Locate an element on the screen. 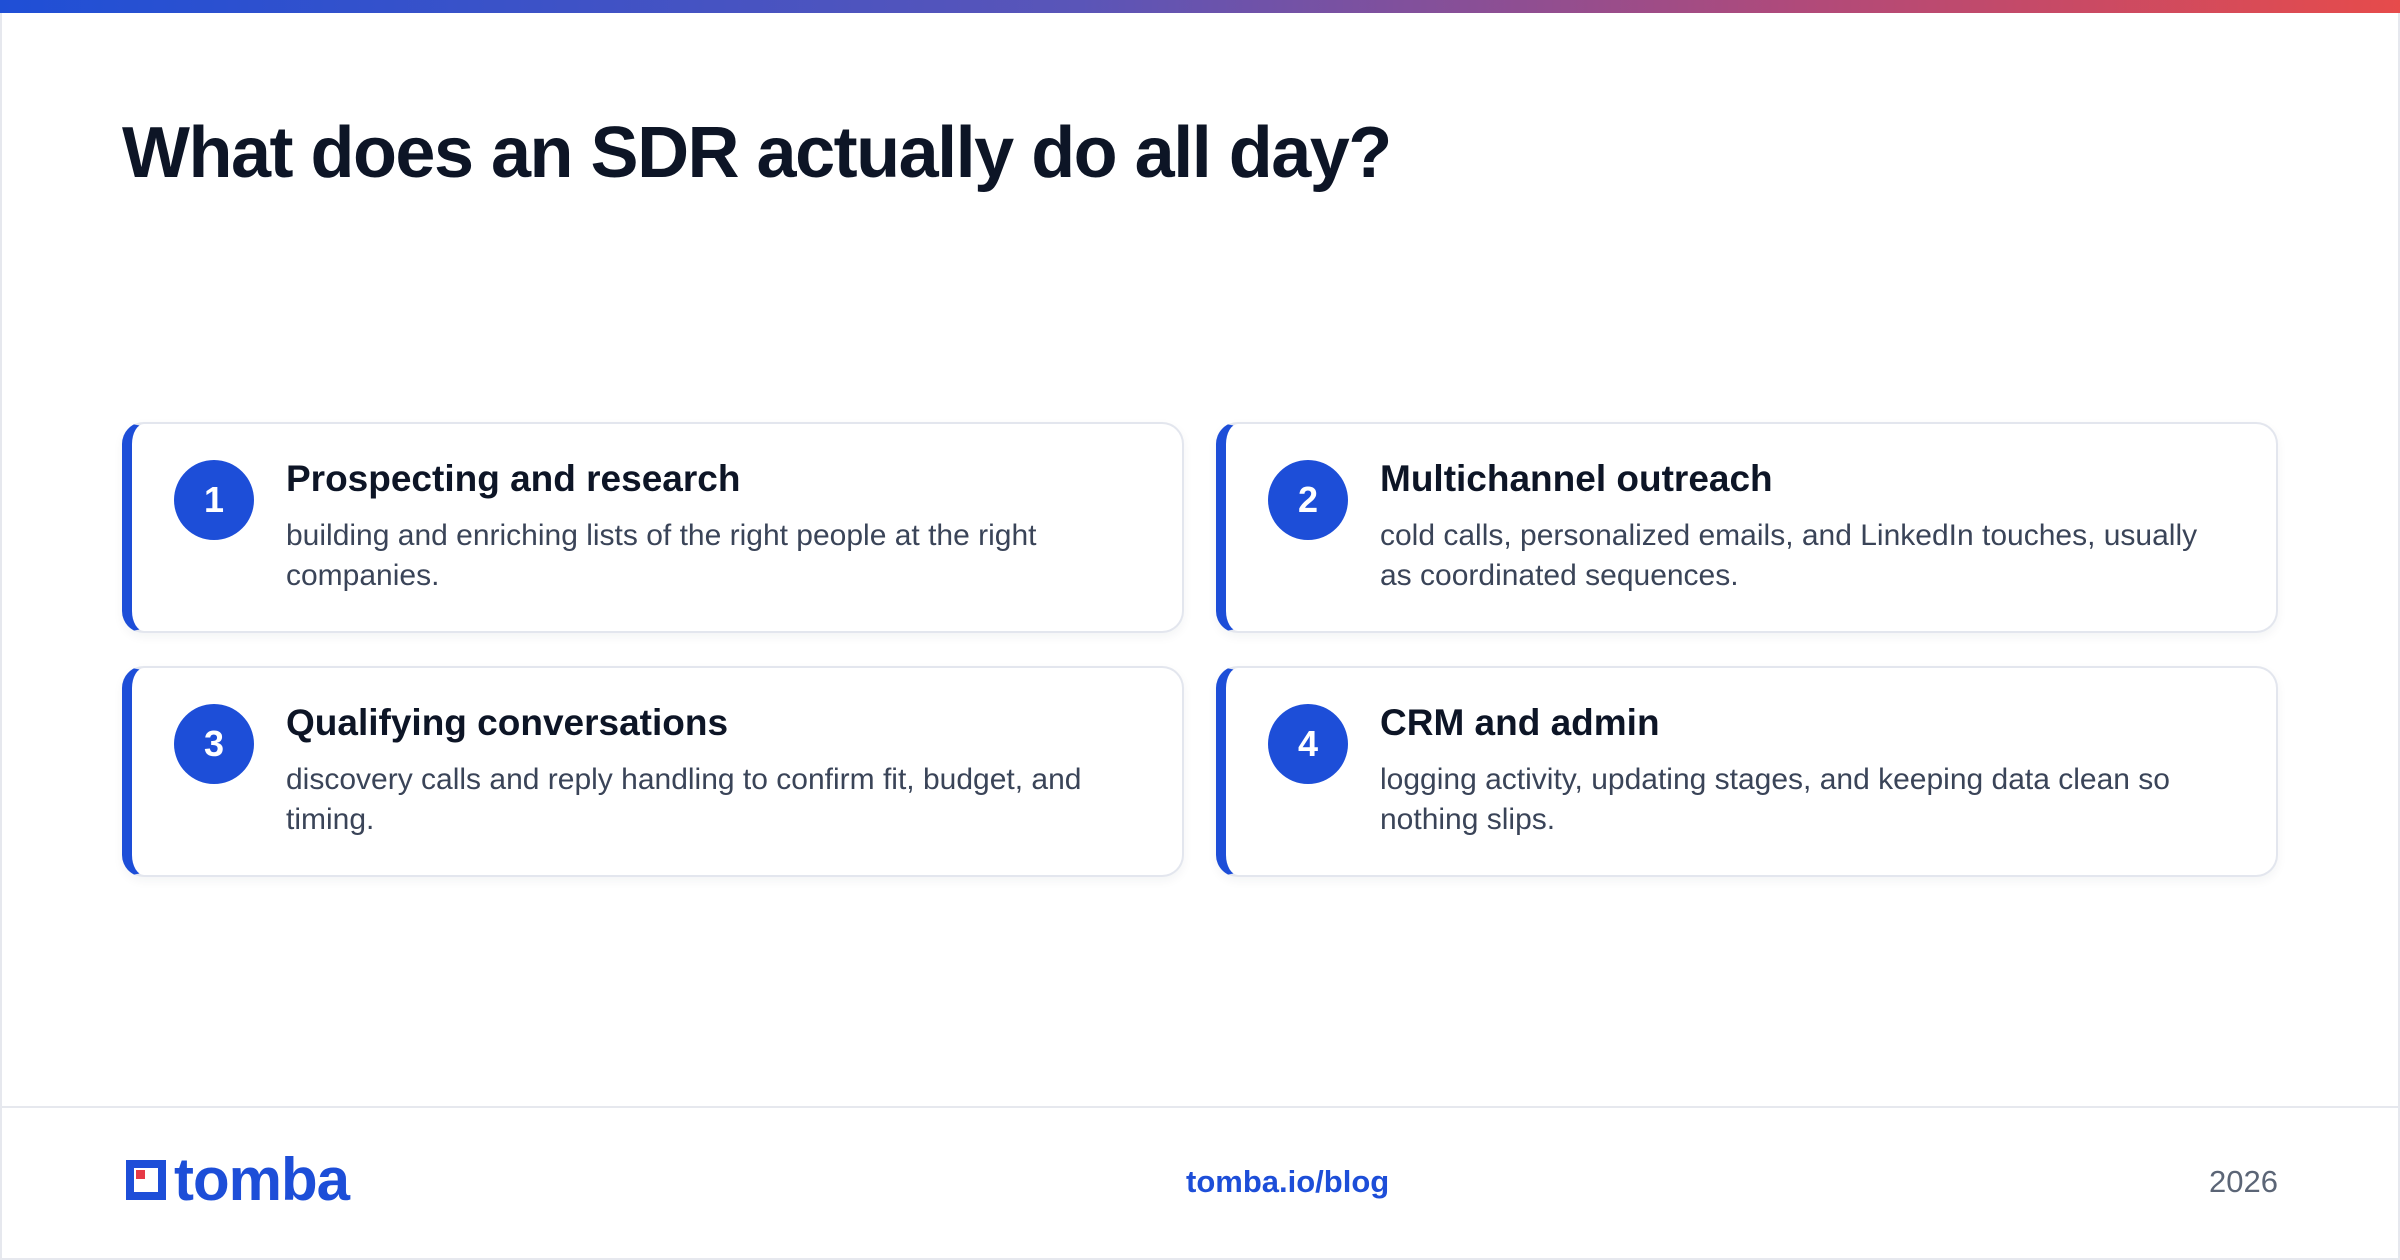 The width and height of the screenshot is (2400, 1260). tomba-logo-icon is located at coordinates (146, 1180).